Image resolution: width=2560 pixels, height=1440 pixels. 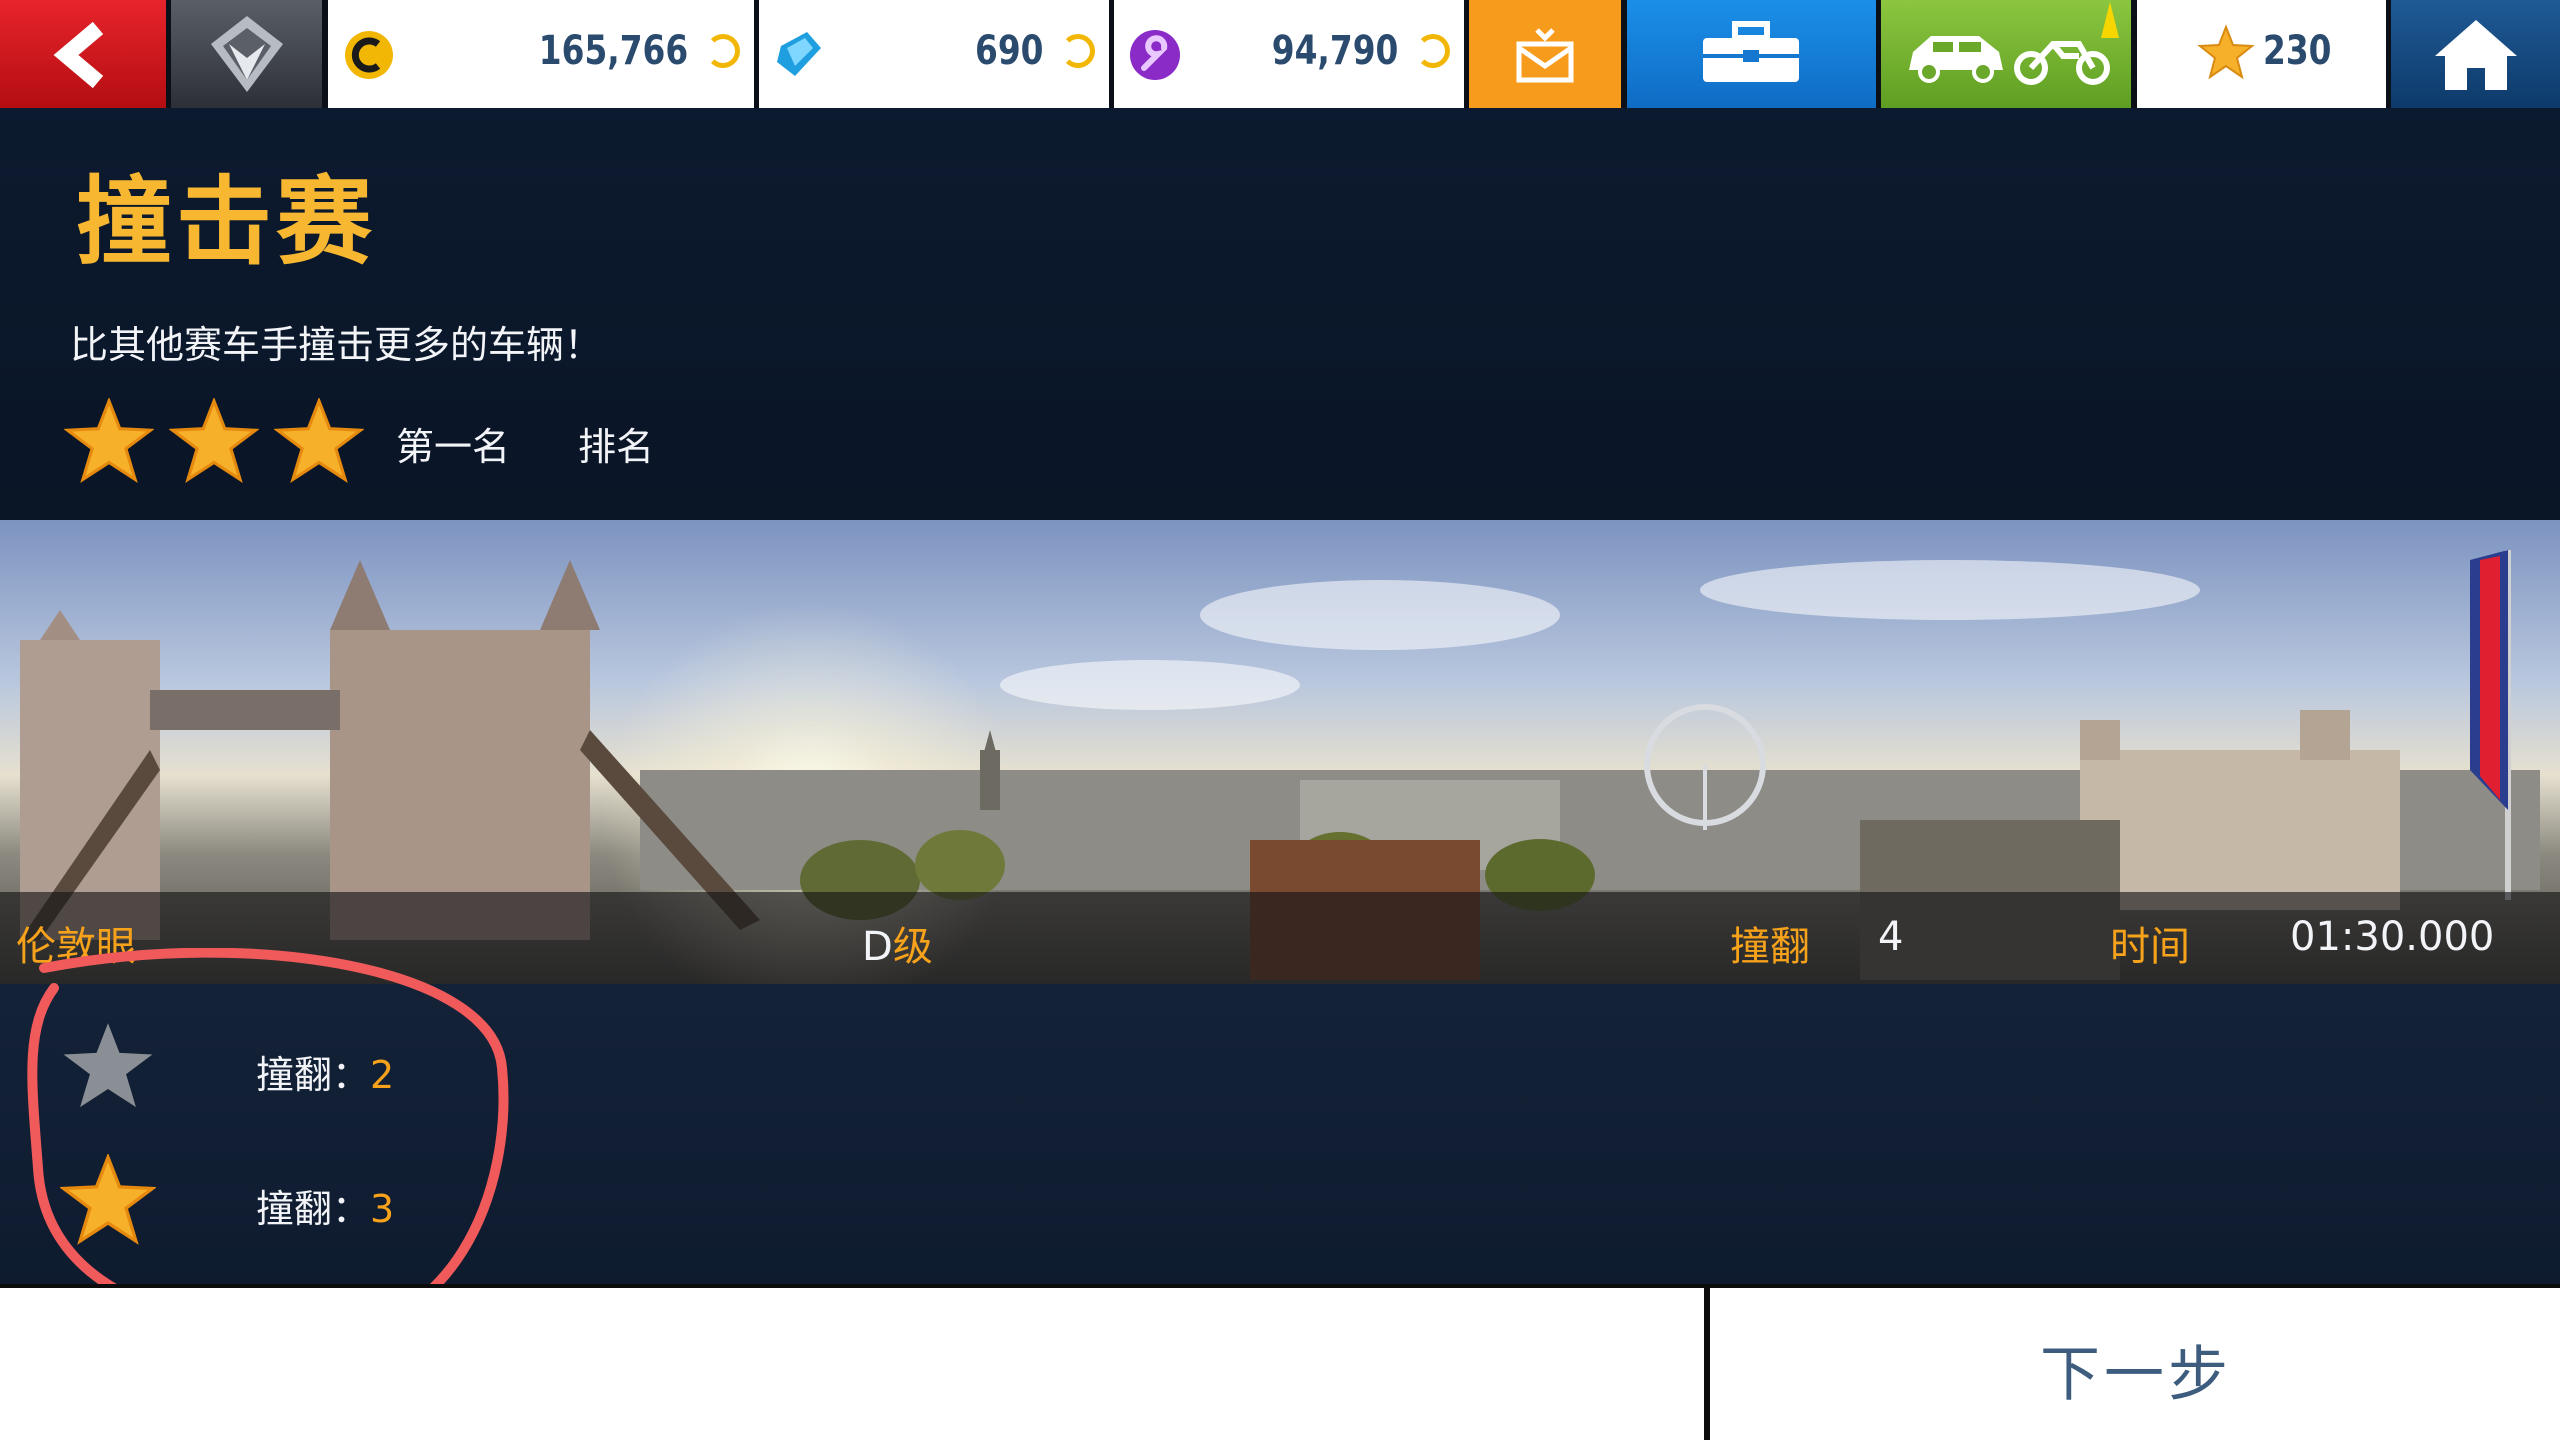 What do you see at coordinates (78, 55) in the screenshot?
I see `chevron-left-icon` at bounding box center [78, 55].